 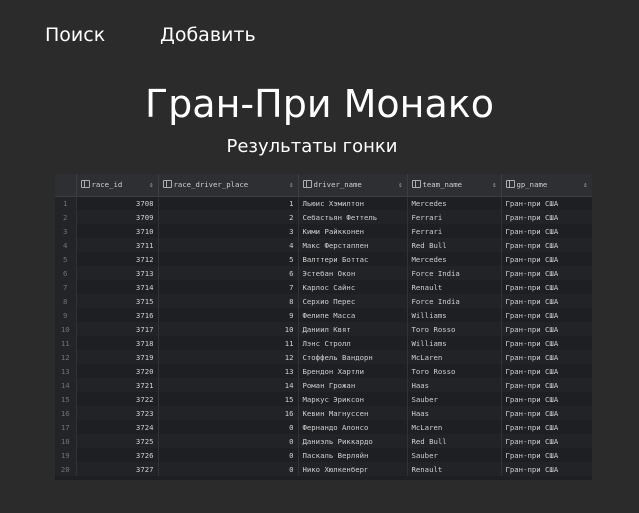 I want to click on driver-name-cell: Льюис Хэмилтон, so click(x=353, y=203).